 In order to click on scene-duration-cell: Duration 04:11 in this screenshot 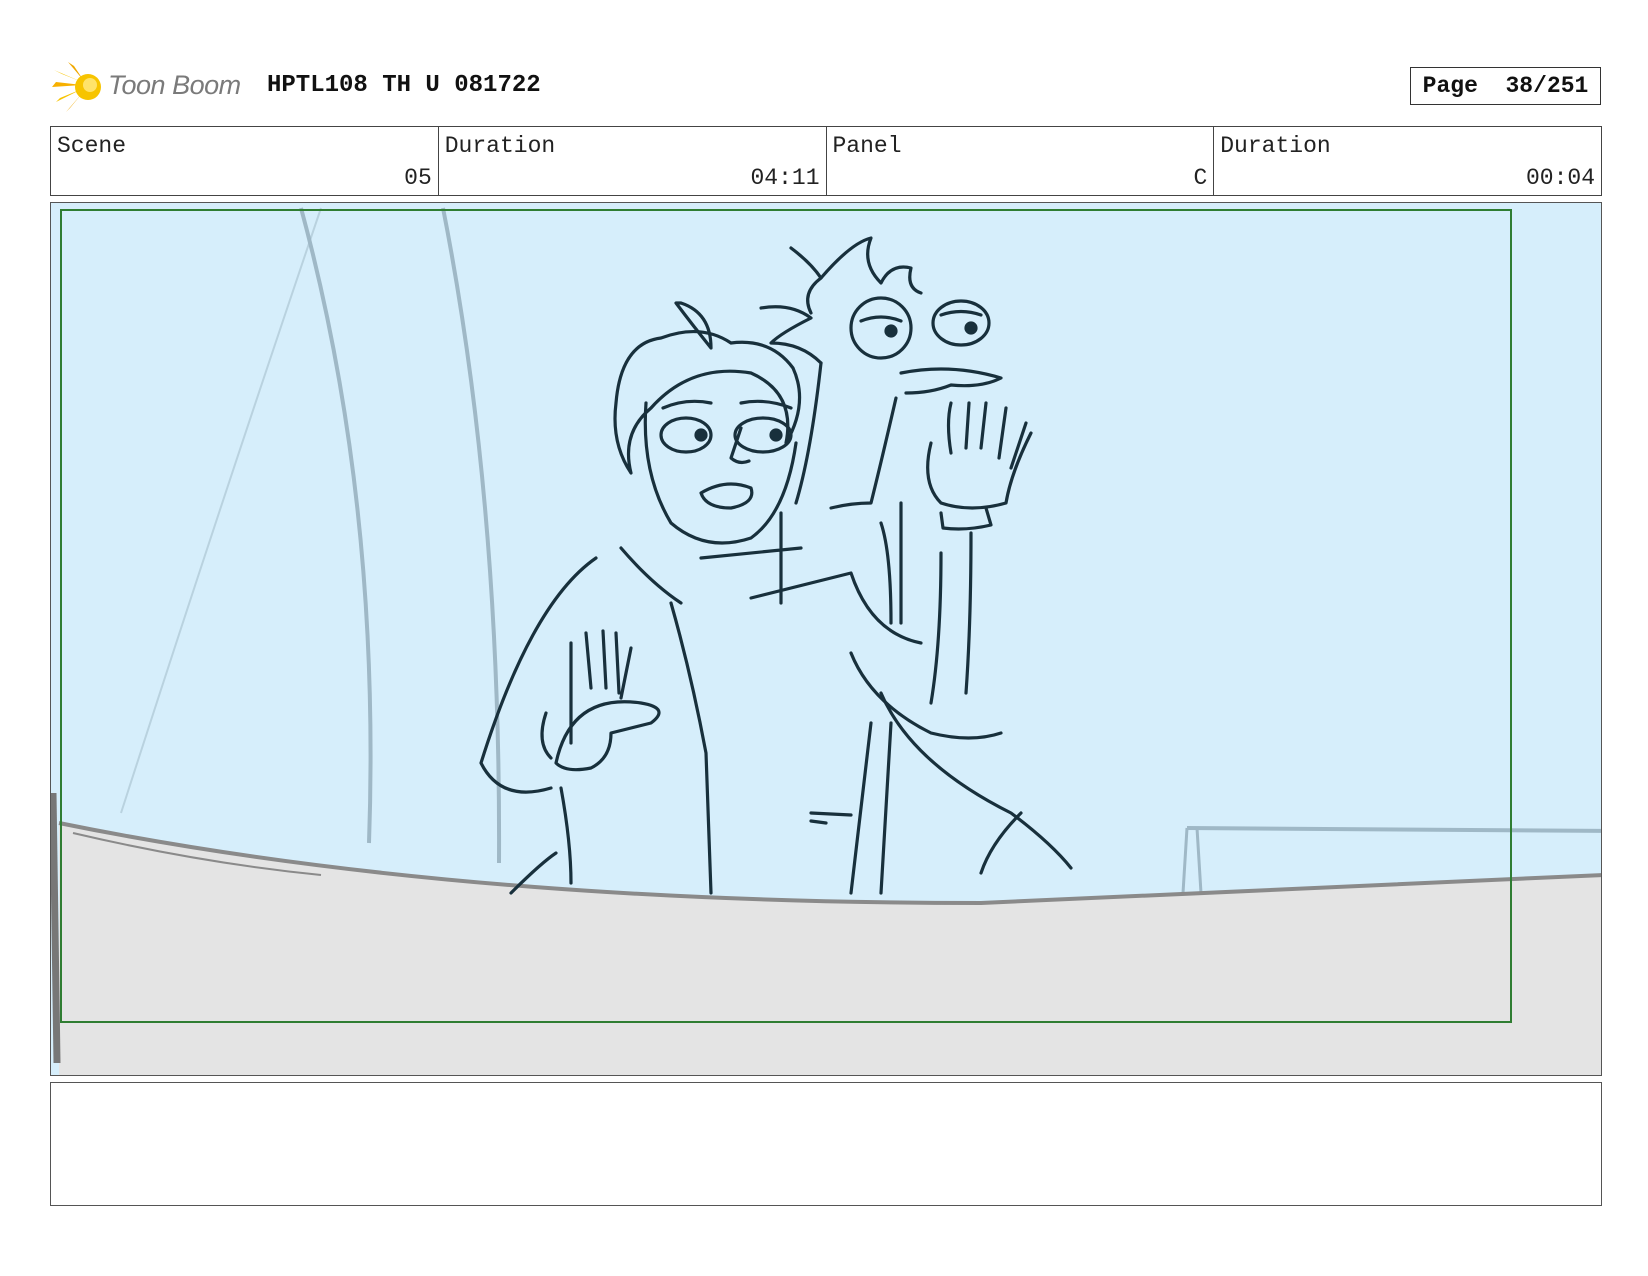, I will do `click(633, 161)`.